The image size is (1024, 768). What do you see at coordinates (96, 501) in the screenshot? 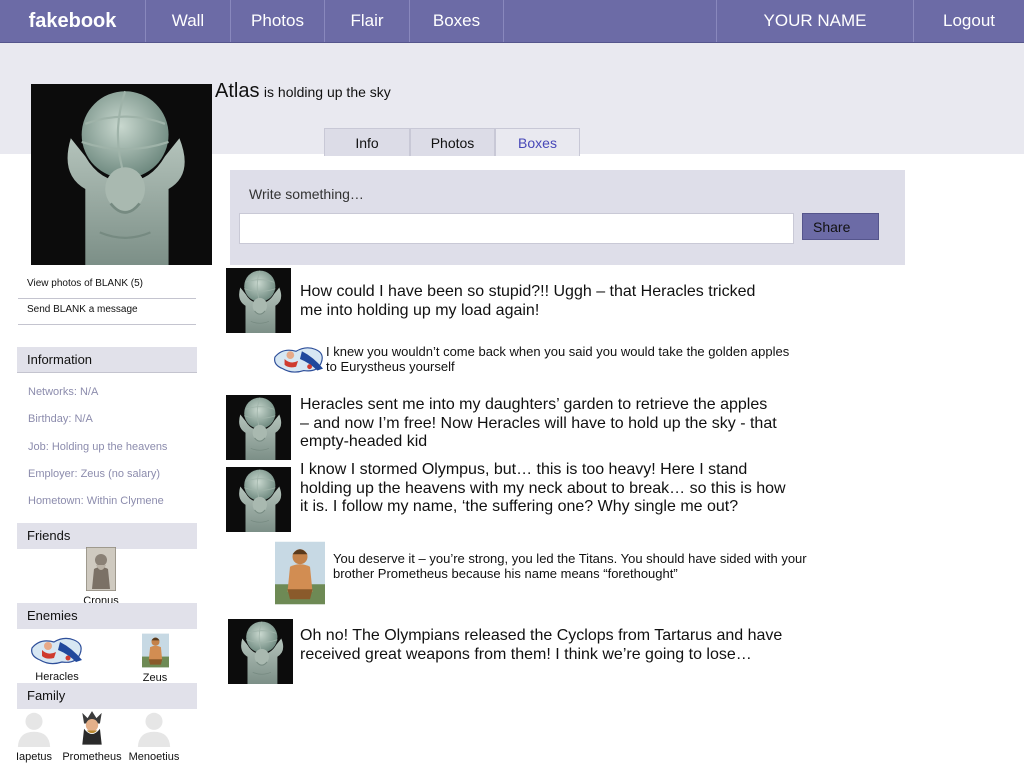
I see `info-hometown: Hometown: Within Clymene` at bounding box center [96, 501].